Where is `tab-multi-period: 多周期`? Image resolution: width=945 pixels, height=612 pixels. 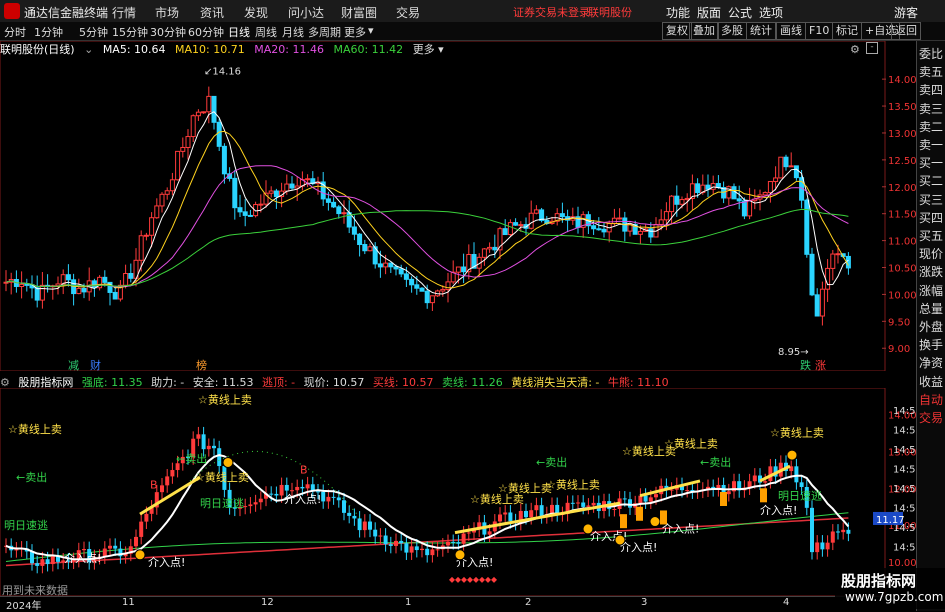
tab-multi-period: 多周期 is located at coordinates (324, 32).